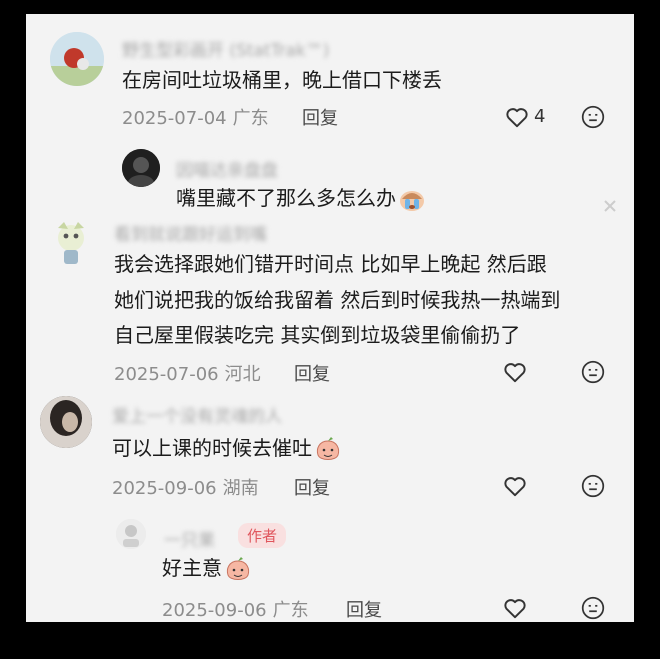  Describe the element at coordinates (540, 116) in the screenshot. I see `like-count: 4` at that location.